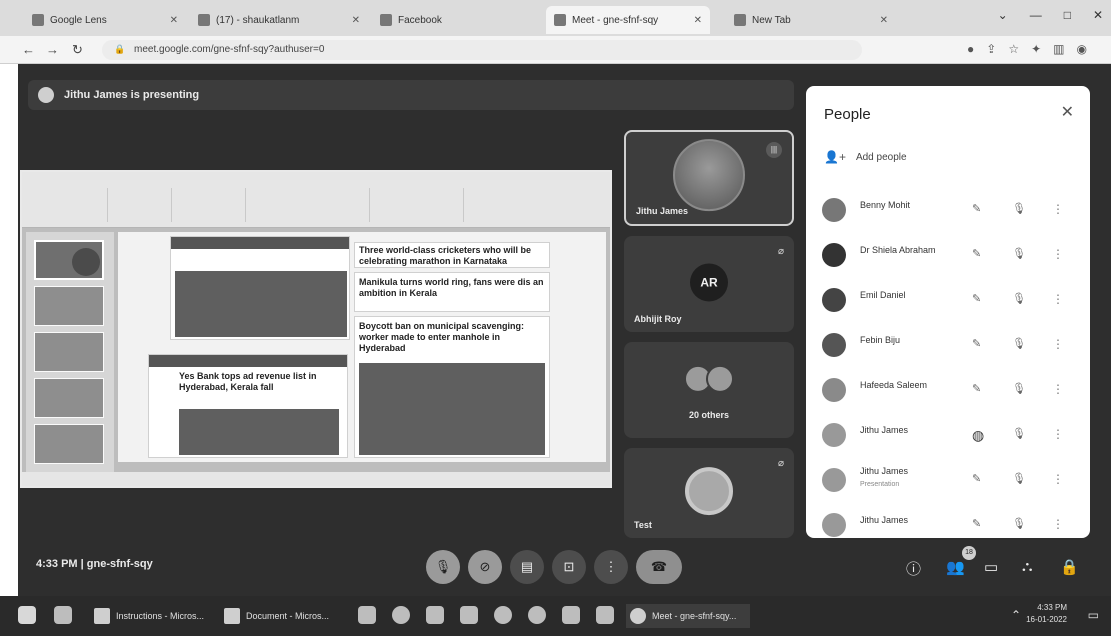  I want to click on store-icon, so click(469, 615).